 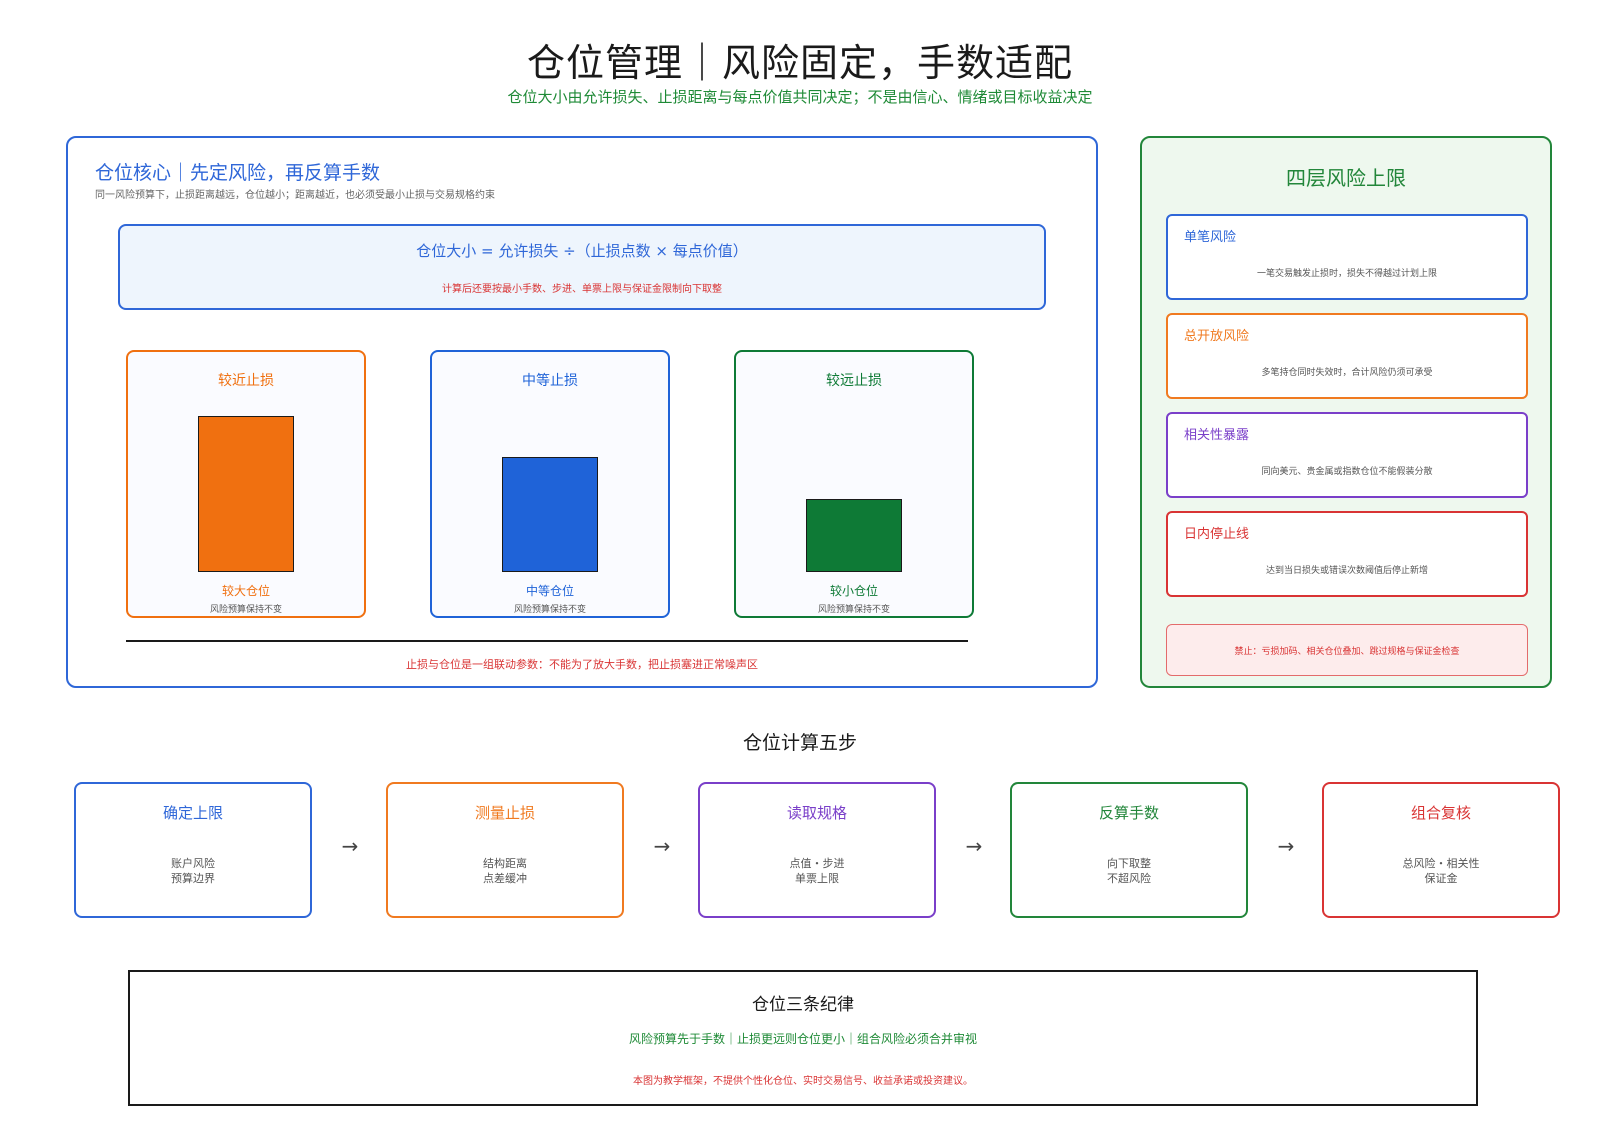 What do you see at coordinates (505, 878) in the screenshot?
I see `step-desc-line2: 点差缓冲` at bounding box center [505, 878].